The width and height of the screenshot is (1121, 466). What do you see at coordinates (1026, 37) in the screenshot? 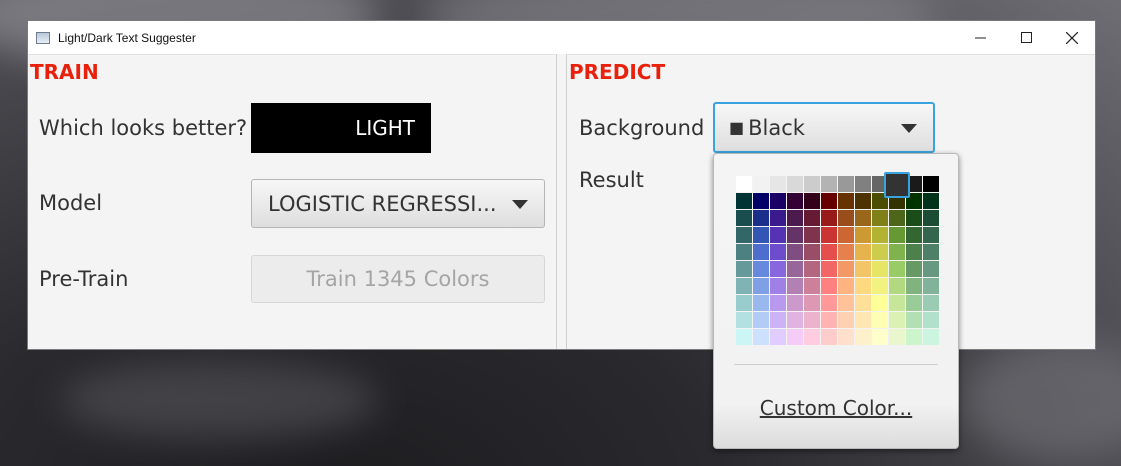
I see `maximize-button` at bounding box center [1026, 37].